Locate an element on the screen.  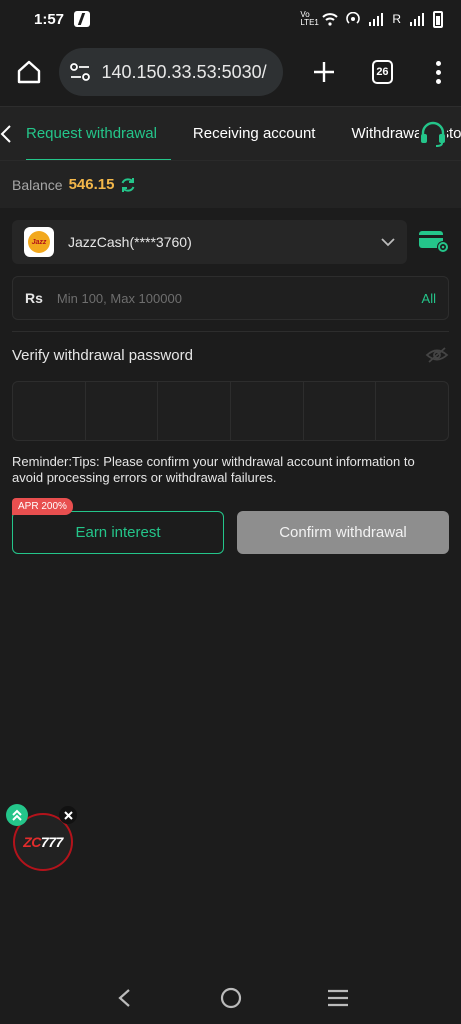
site-settings-icon is located at coordinates (80, 72).